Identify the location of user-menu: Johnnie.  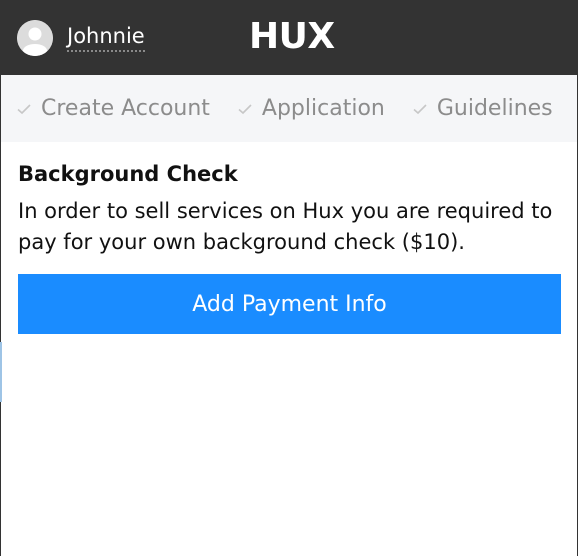
(81, 37).